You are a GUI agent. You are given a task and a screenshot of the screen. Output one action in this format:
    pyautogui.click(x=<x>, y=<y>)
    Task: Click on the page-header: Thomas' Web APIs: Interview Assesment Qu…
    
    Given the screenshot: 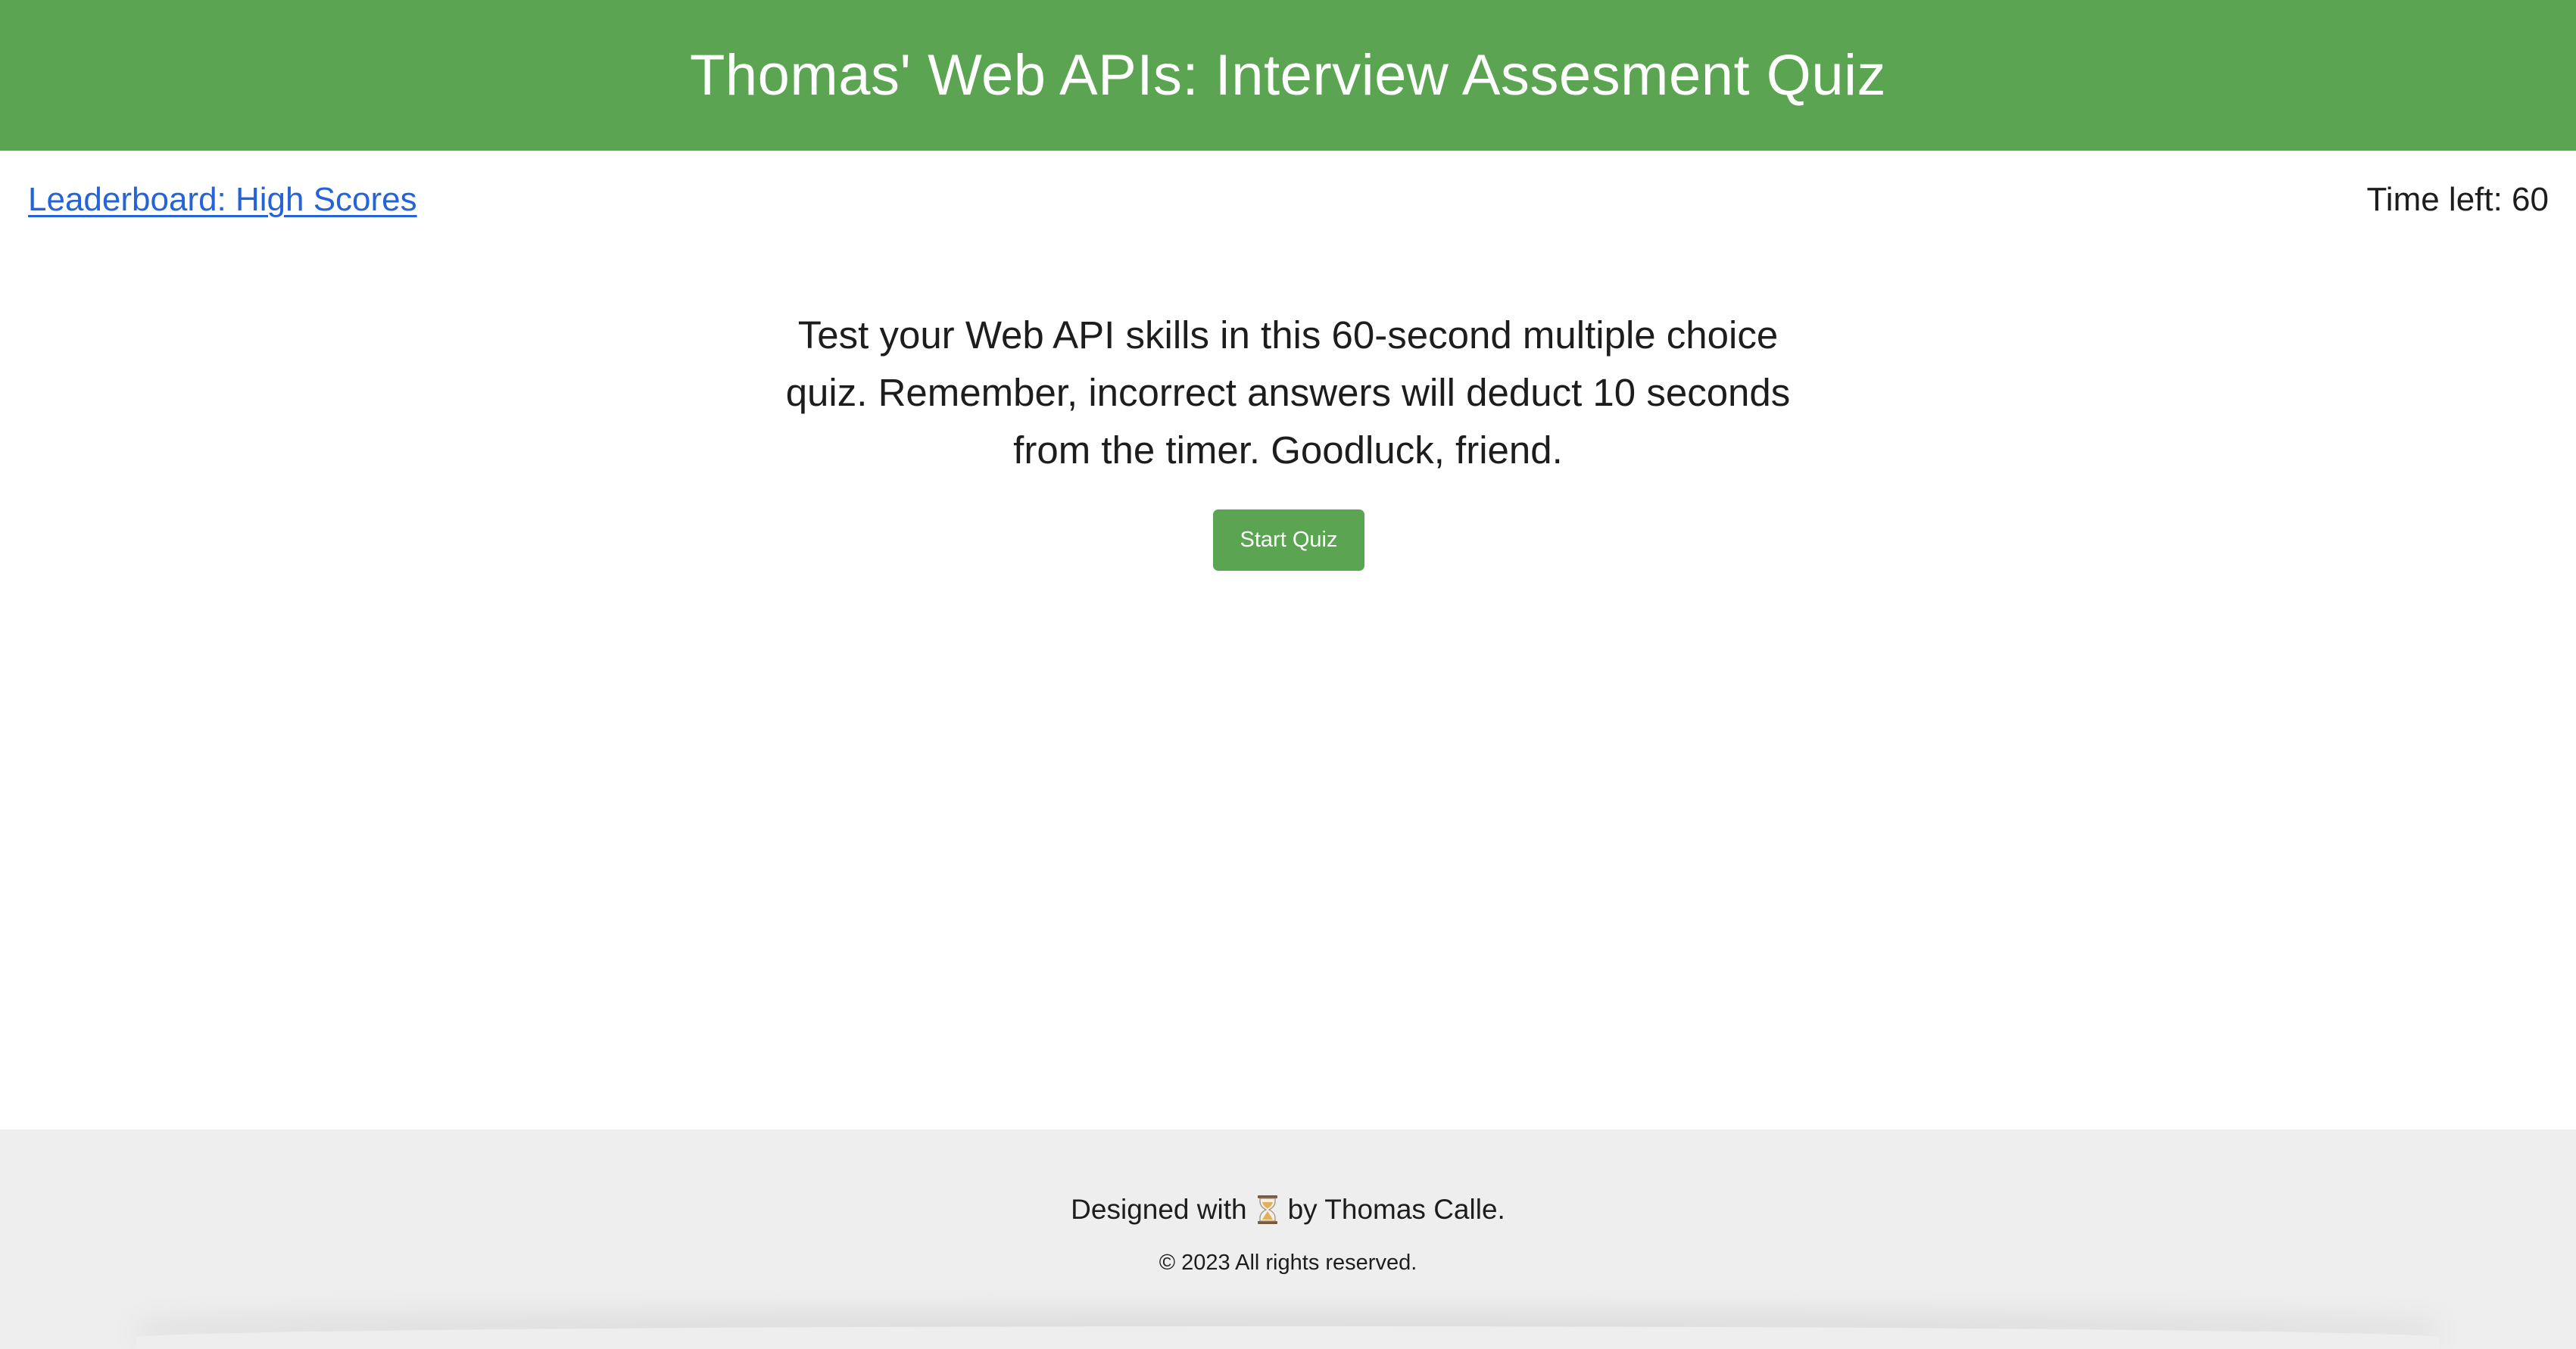 What is the action you would take?
    pyautogui.click(x=1288, y=75)
    